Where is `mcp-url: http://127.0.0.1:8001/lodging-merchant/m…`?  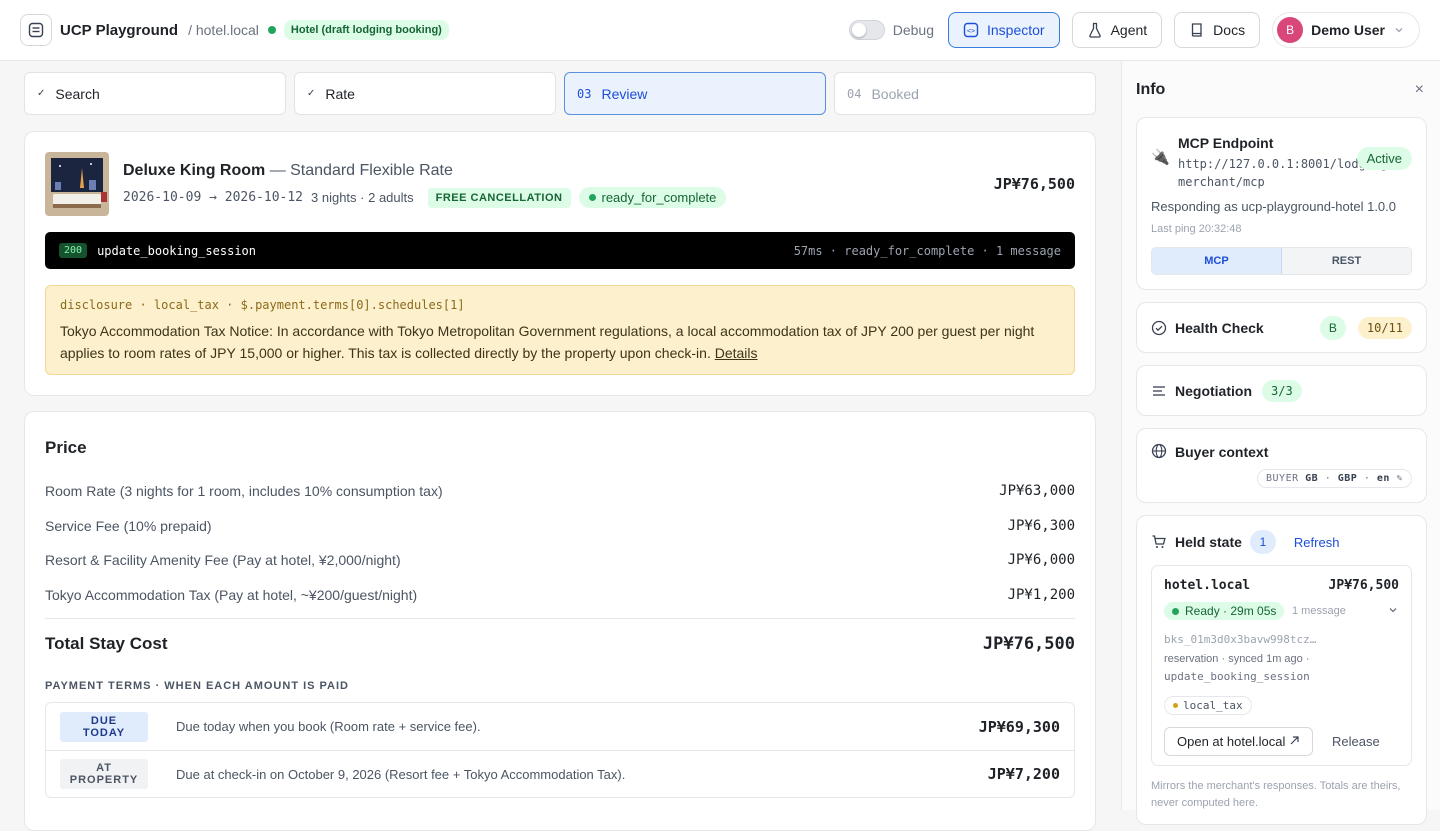 mcp-url: http://127.0.0.1:8001/lodging-merchant/m… is located at coordinates (1286, 173).